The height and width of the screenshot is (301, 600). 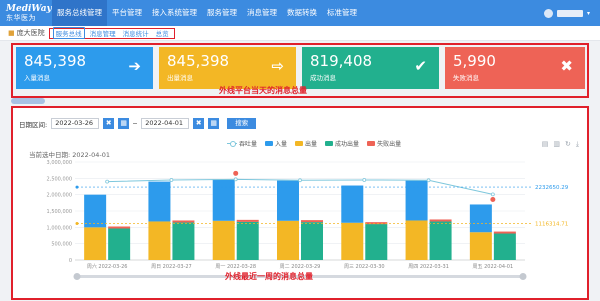 I want to click on y-tick-label: 1,000,000, so click(x=59, y=228).